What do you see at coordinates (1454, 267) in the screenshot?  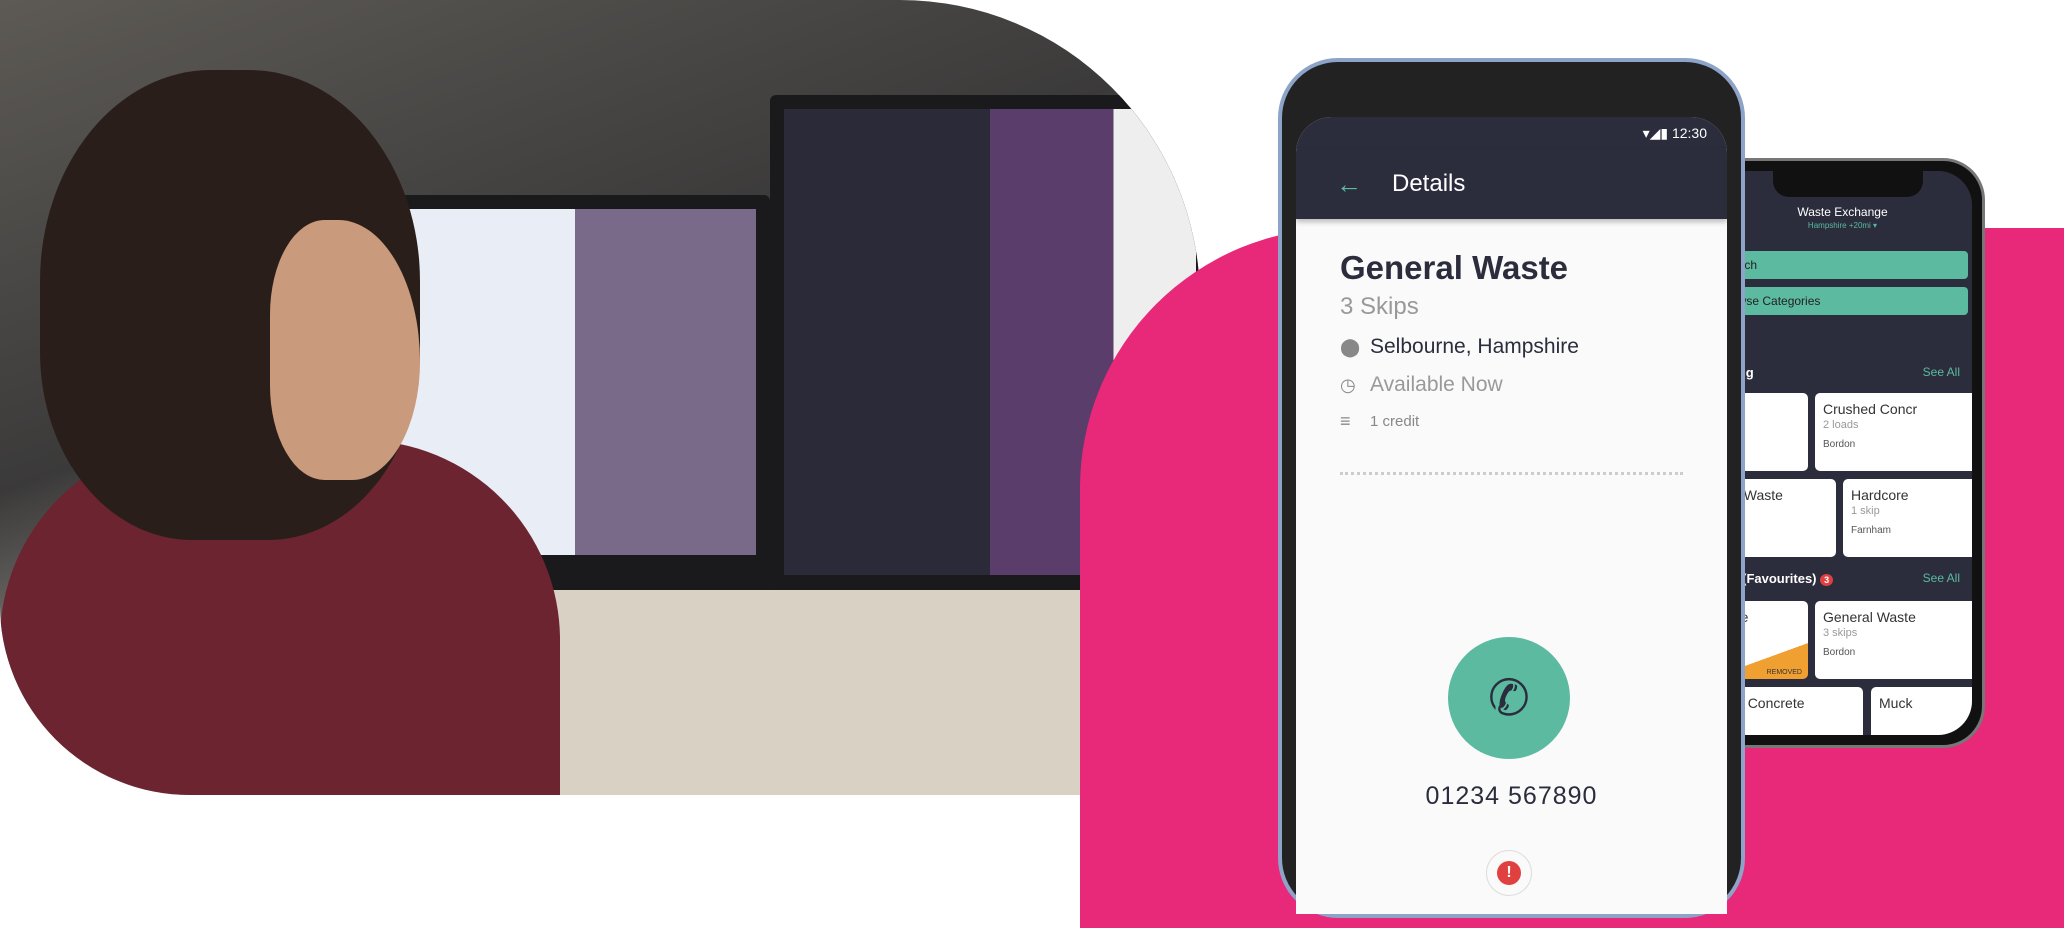 I see `listing-title: General Waste` at bounding box center [1454, 267].